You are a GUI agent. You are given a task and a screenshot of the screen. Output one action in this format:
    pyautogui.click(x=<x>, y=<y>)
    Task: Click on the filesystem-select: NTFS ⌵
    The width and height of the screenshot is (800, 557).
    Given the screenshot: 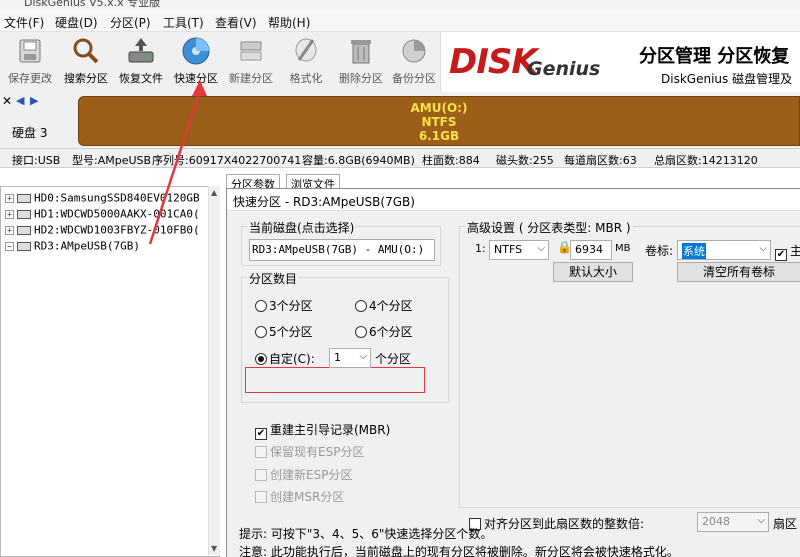 What is the action you would take?
    pyautogui.click(x=519, y=250)
    